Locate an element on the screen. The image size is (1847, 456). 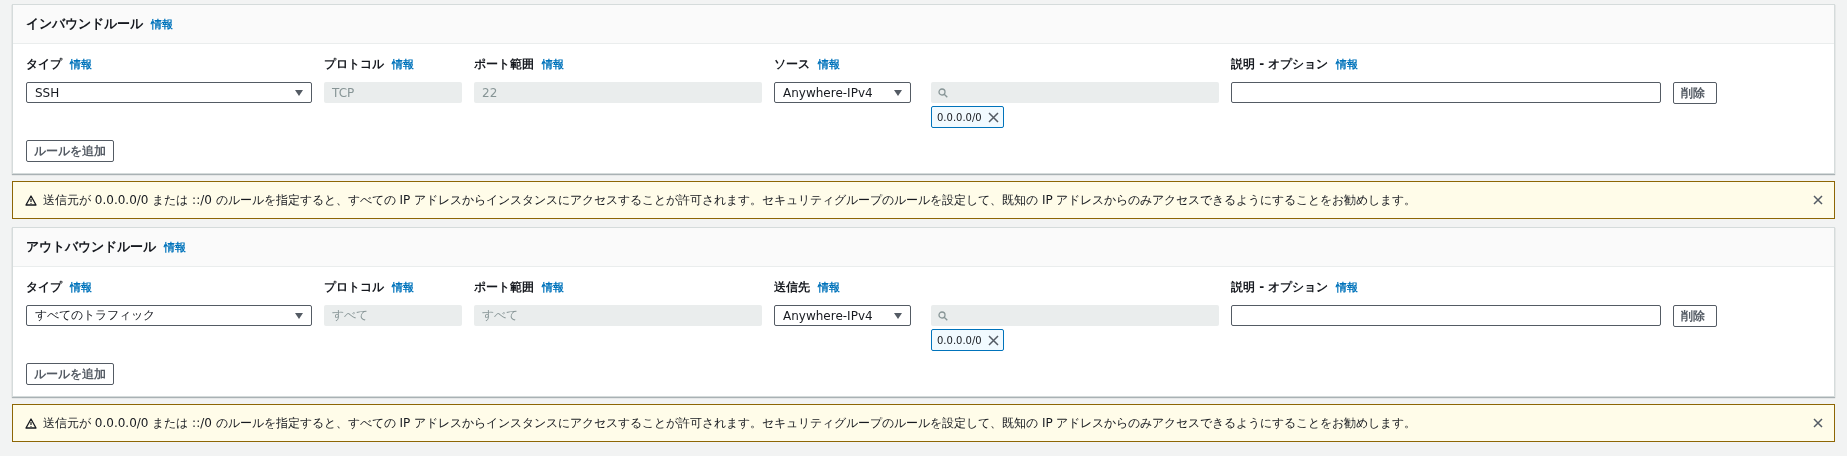
type-select: すべてのトラフィック is located at coordinates (169, 315).